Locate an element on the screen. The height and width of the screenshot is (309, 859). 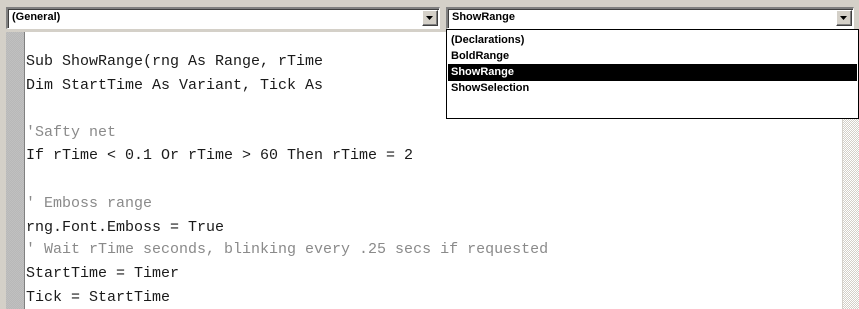
code-line: rng.Font.Emboss = True is located at coordinates (125, 228).